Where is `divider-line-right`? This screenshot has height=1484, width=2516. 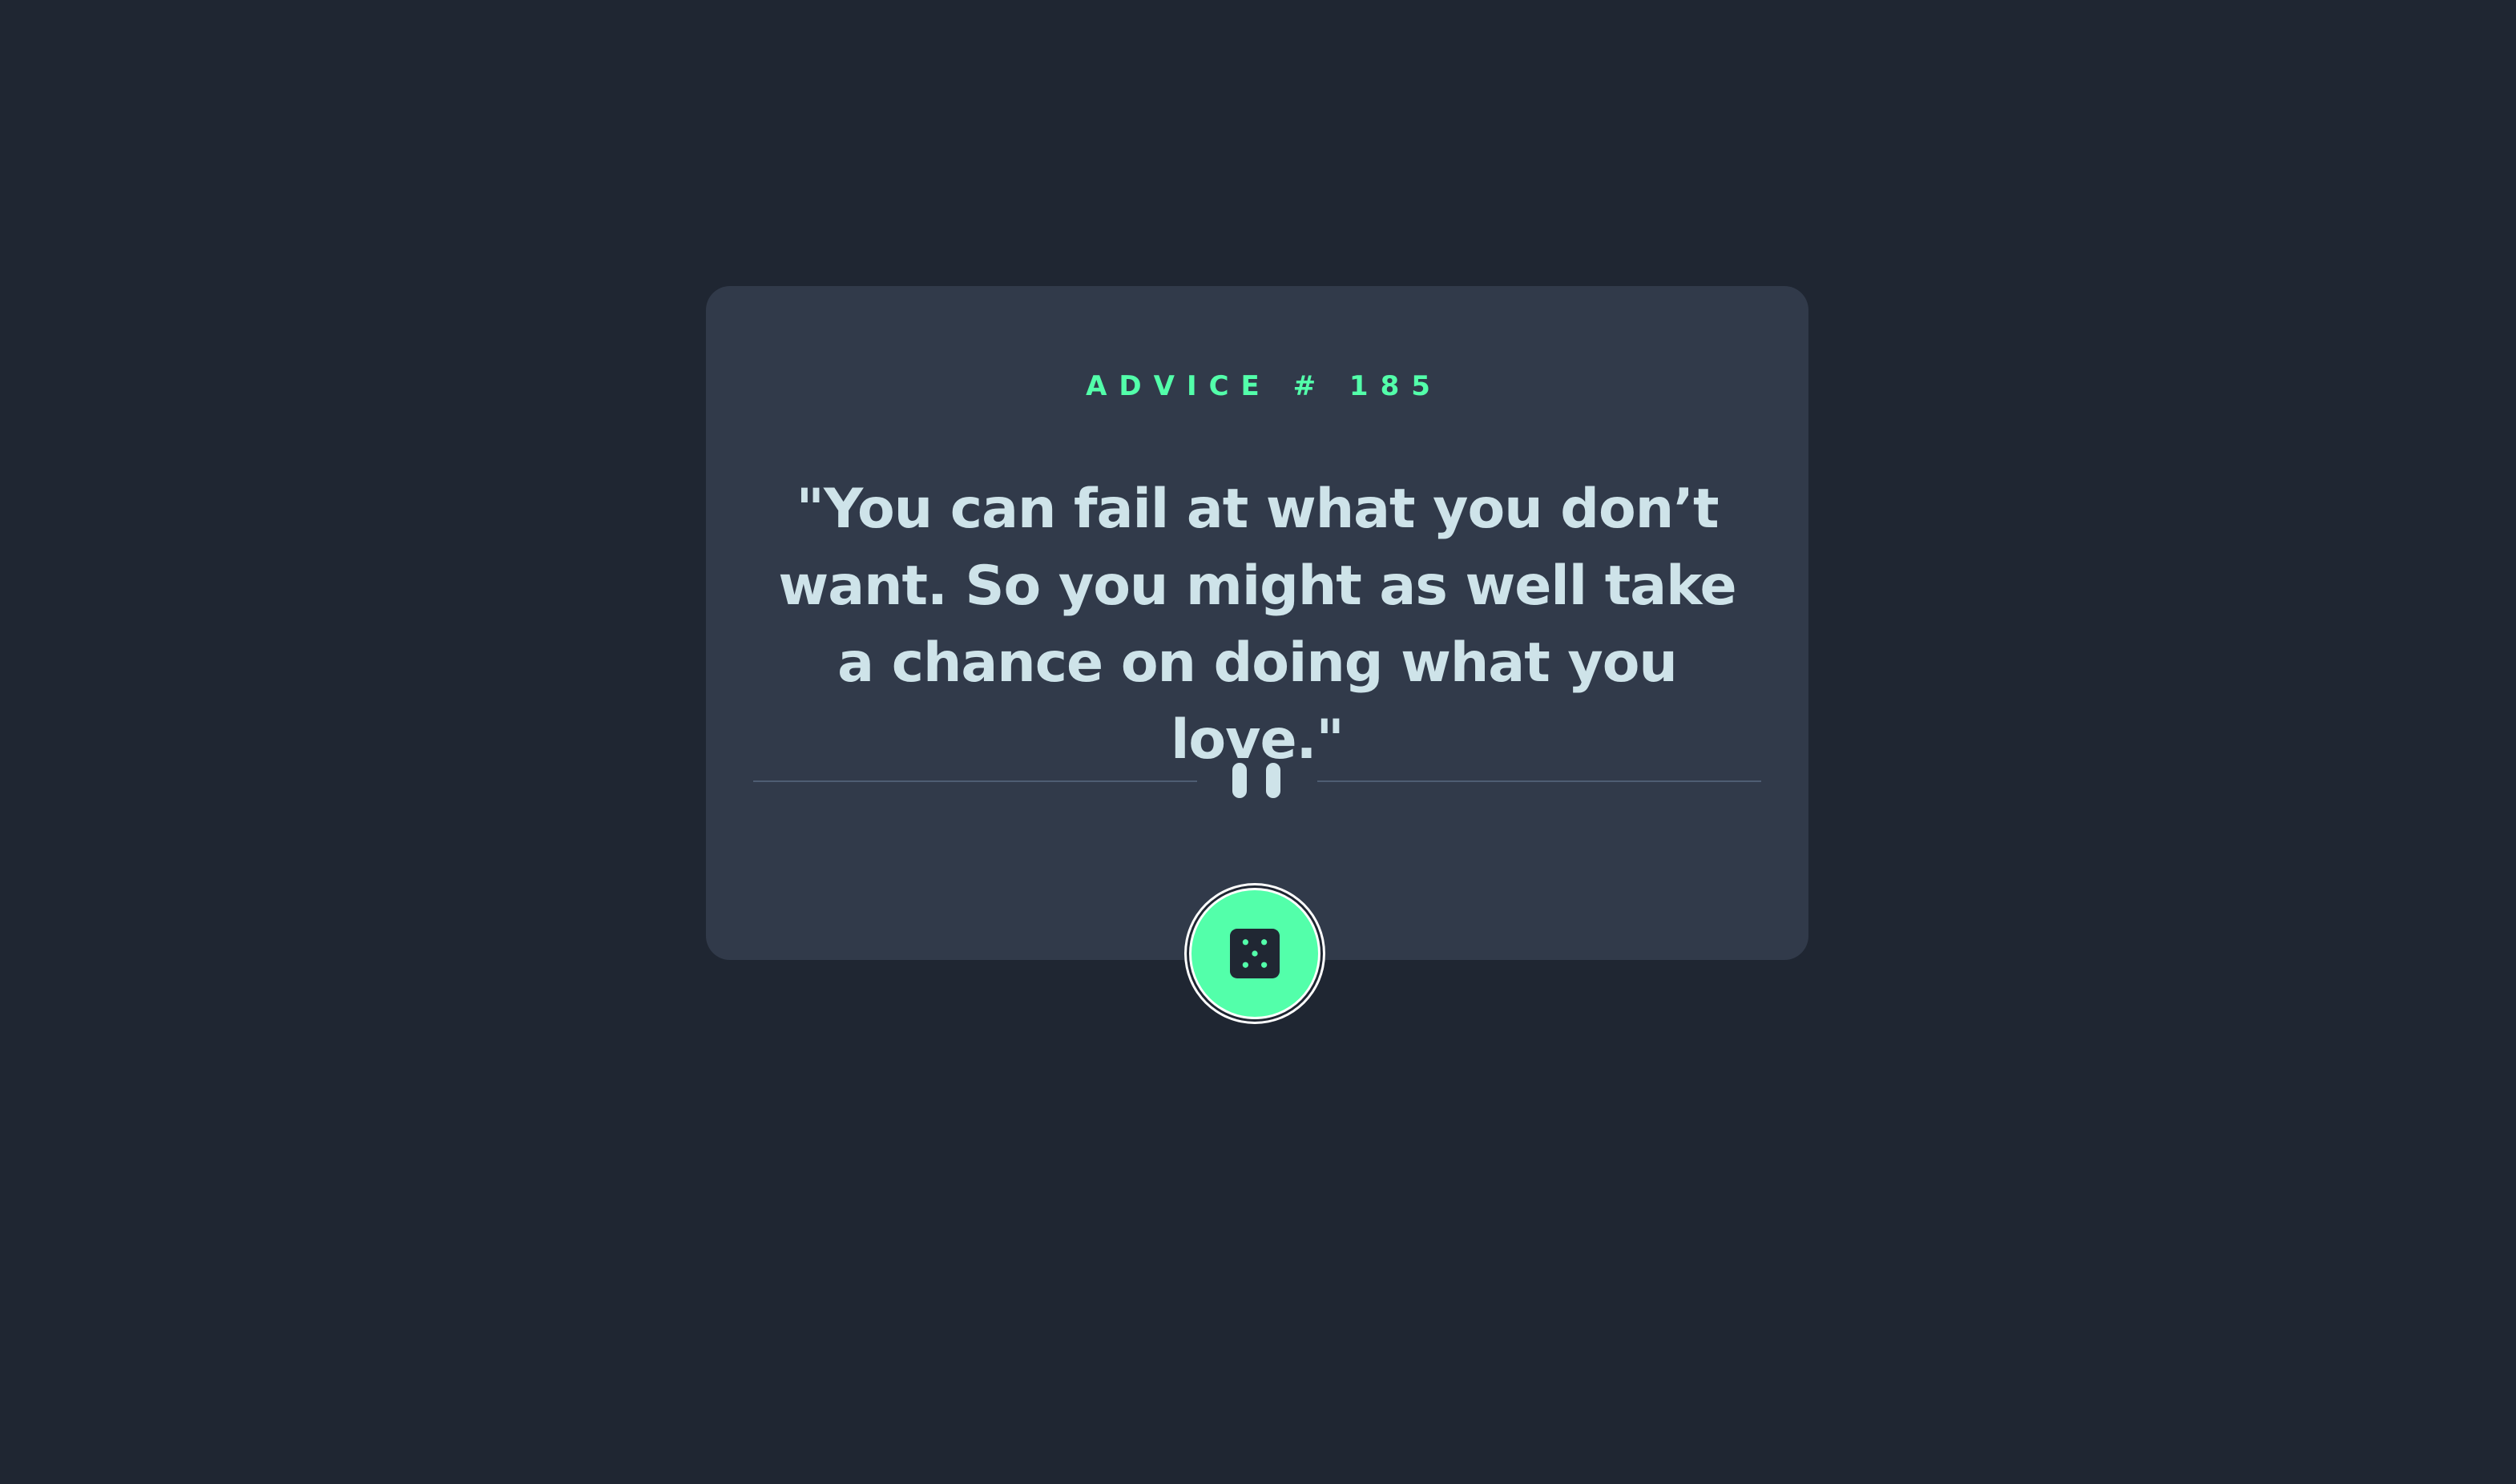 divider-line-right is located at coordinates (1539, 781).